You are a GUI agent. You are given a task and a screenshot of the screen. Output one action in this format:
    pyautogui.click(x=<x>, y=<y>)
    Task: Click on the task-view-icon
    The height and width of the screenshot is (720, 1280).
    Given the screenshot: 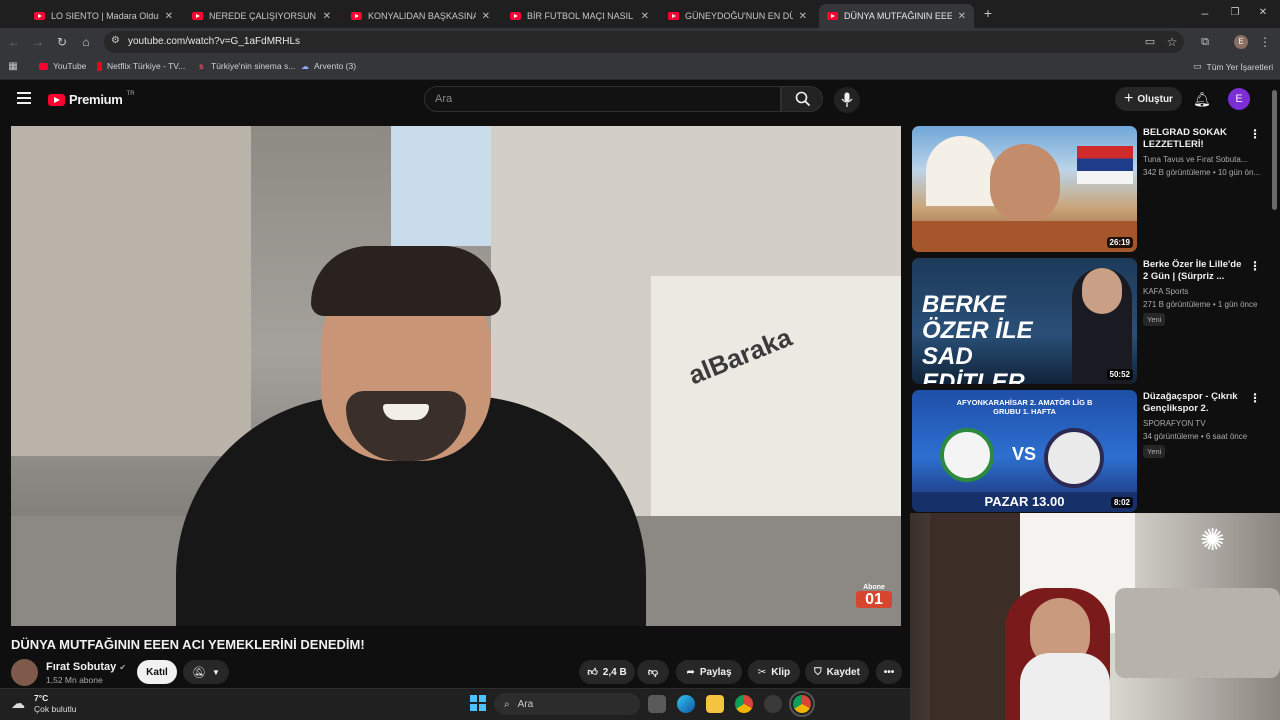 What is the action you would take?
    pyautogui.click(x=657, y=704)
    